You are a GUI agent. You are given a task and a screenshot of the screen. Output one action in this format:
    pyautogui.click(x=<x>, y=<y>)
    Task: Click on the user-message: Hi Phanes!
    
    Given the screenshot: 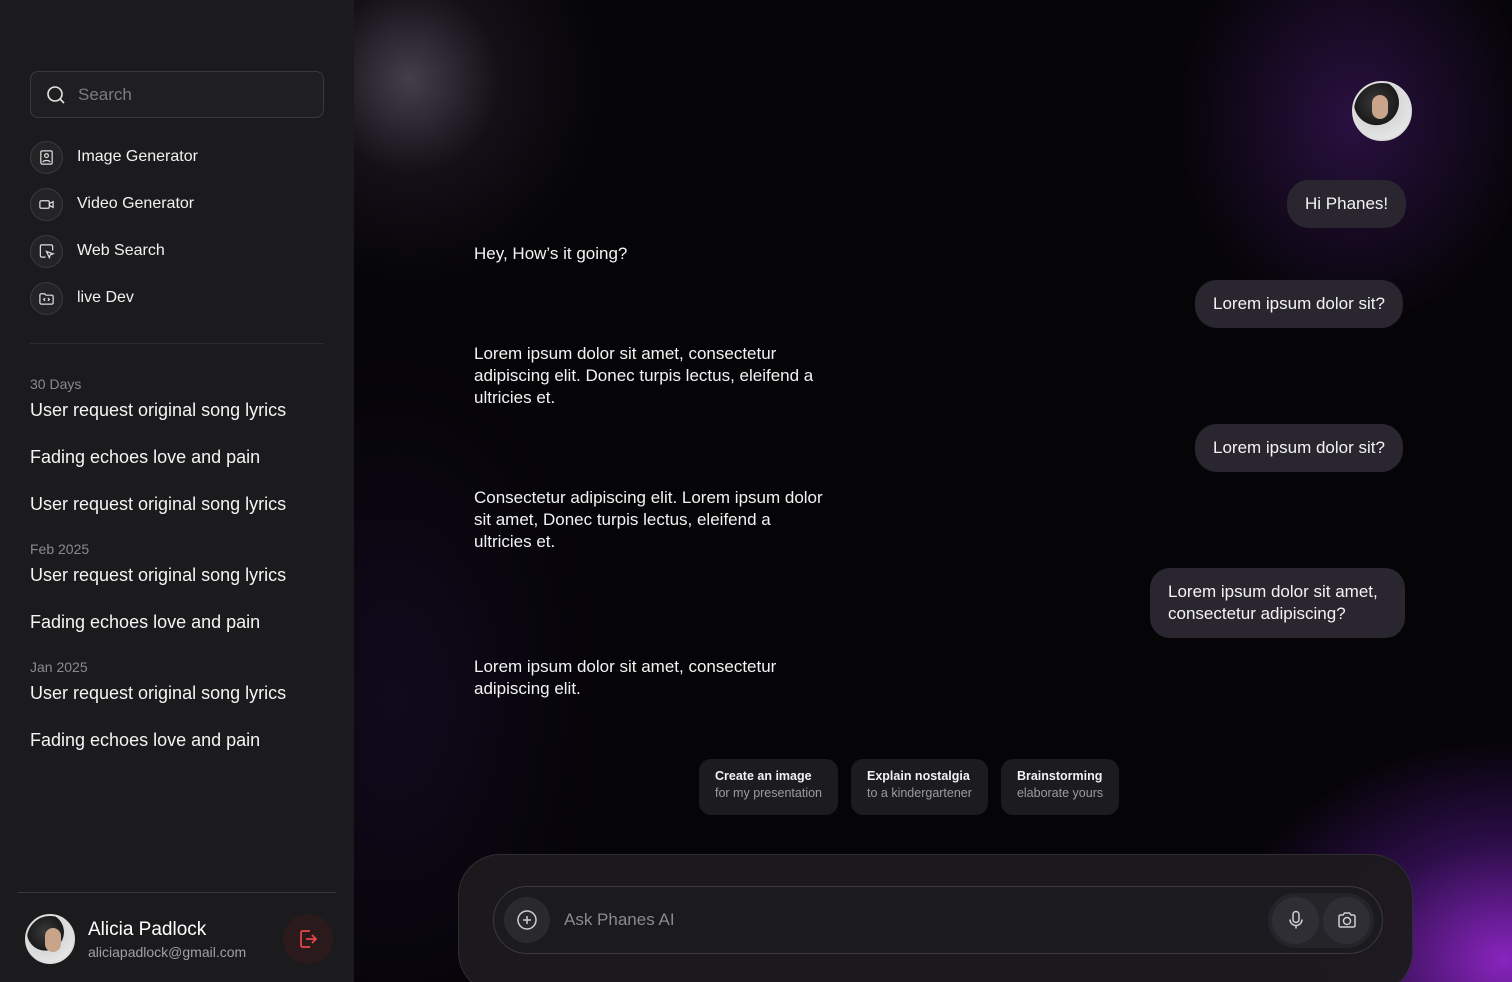 What is the action you would take?
    pyautogui.click(x=1347, y=204)
    